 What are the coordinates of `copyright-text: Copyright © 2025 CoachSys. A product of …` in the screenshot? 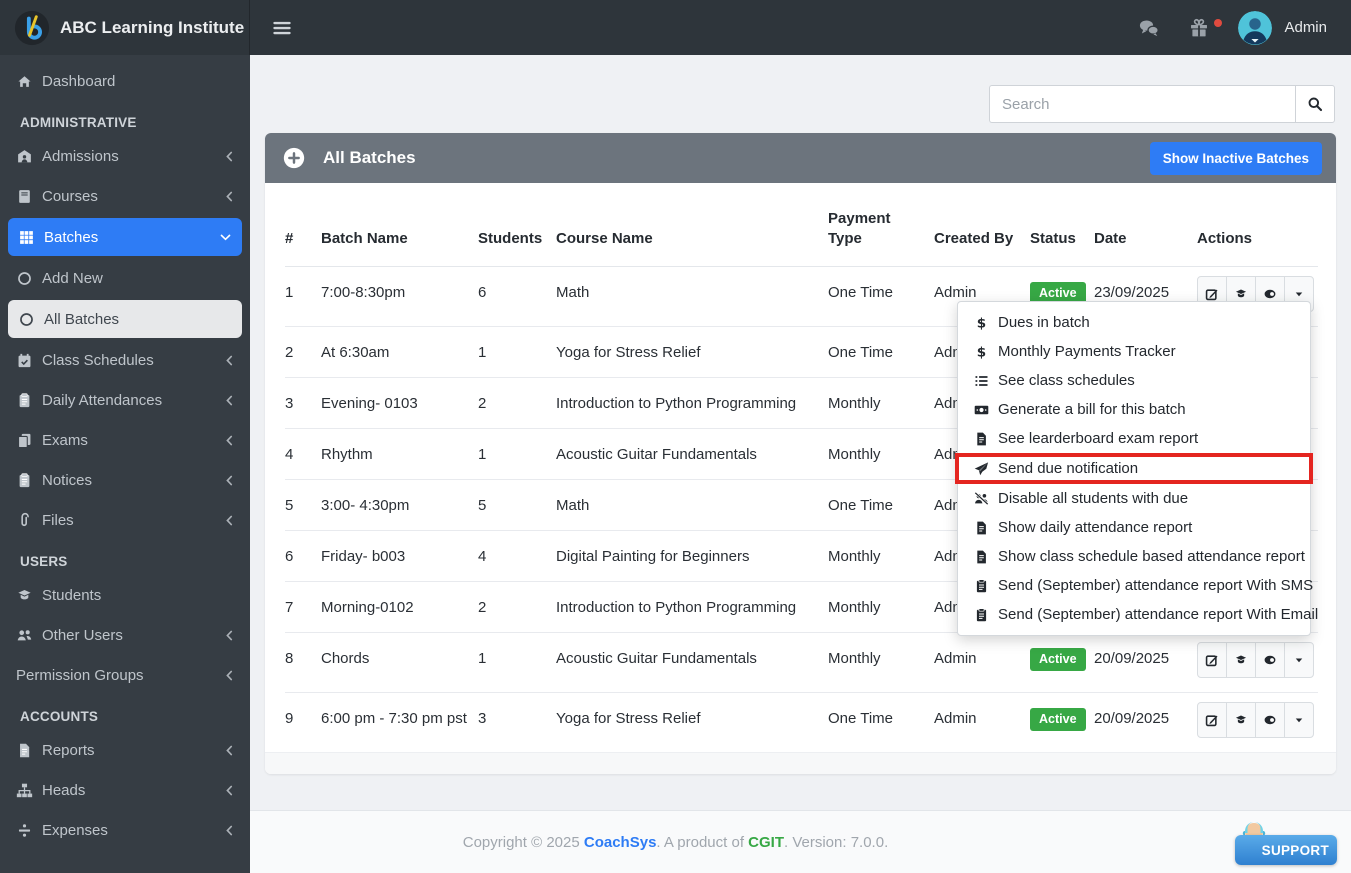 It's located at (675, 842).